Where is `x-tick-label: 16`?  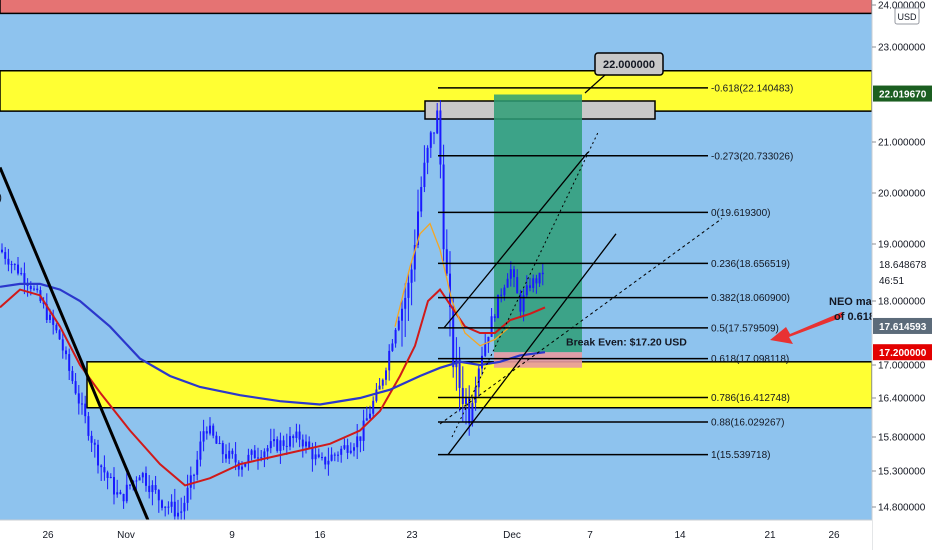
x-tick-label: 16 is located at coordinates (320, 535).